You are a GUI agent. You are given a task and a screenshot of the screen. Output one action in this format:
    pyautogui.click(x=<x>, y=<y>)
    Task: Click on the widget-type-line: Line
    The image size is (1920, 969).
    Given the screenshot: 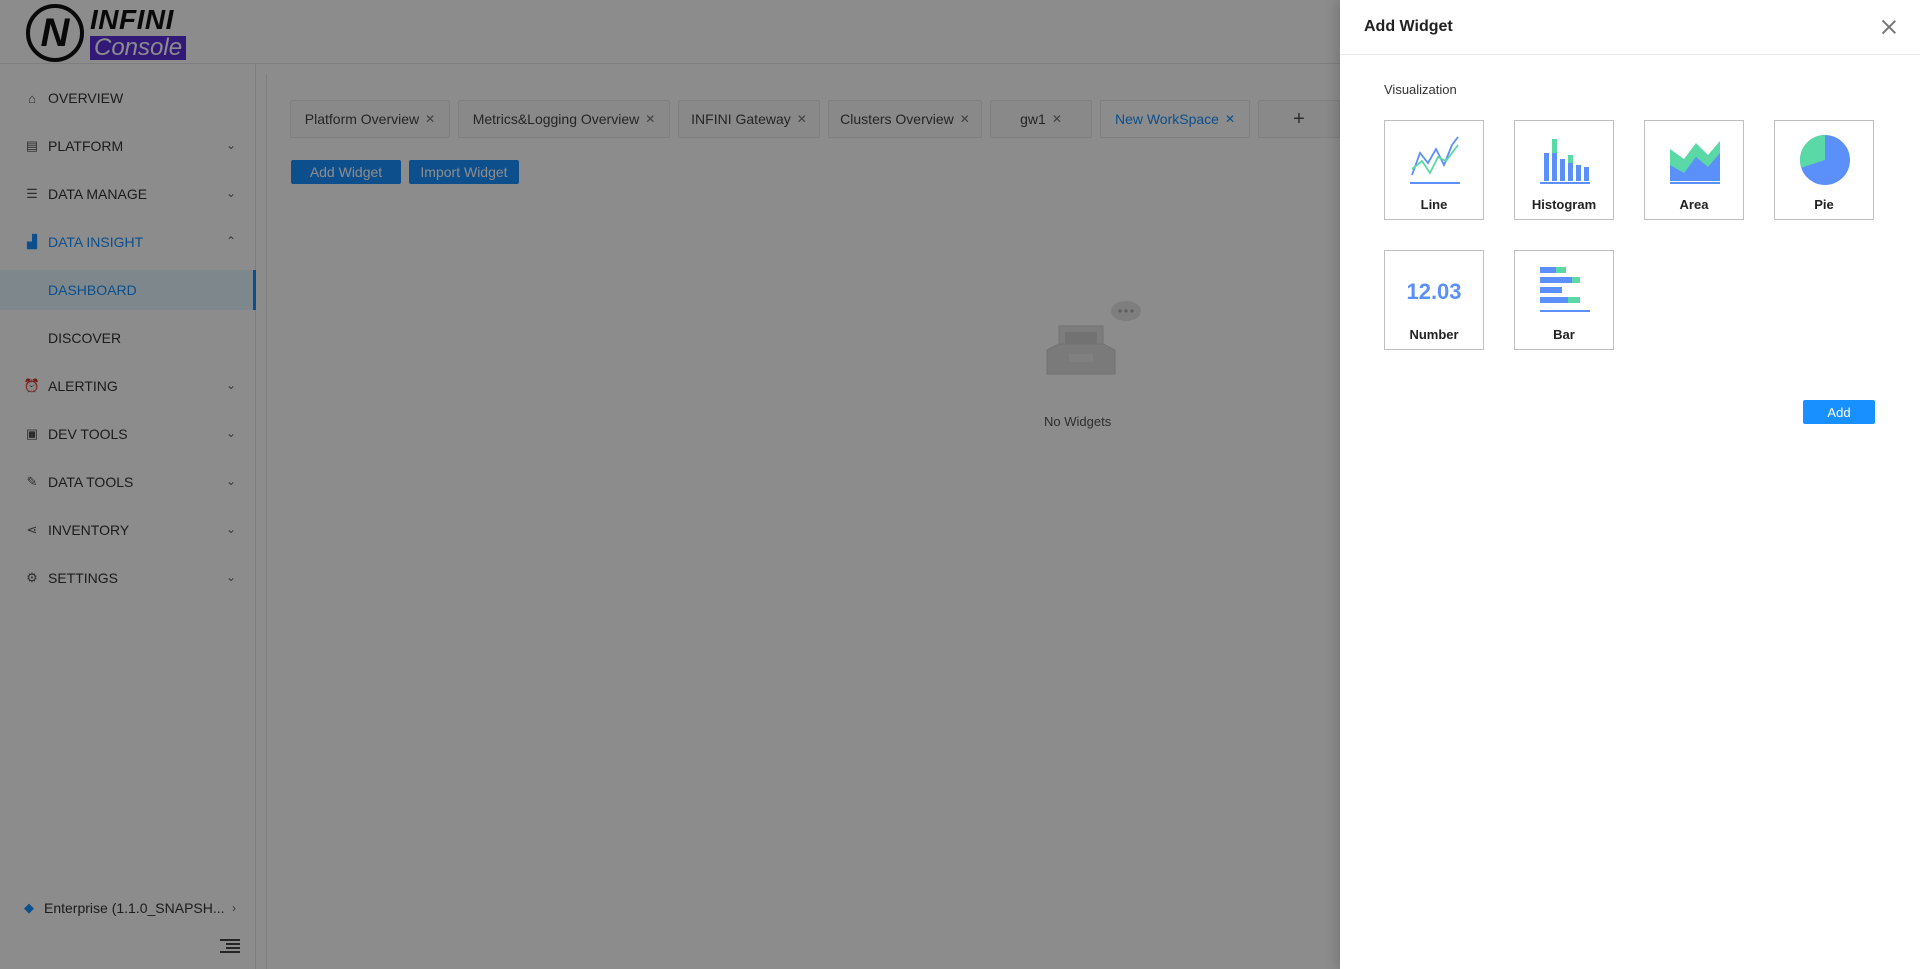 What is the action you would take?
    pyautogui.click(x=1434, y=170)
    